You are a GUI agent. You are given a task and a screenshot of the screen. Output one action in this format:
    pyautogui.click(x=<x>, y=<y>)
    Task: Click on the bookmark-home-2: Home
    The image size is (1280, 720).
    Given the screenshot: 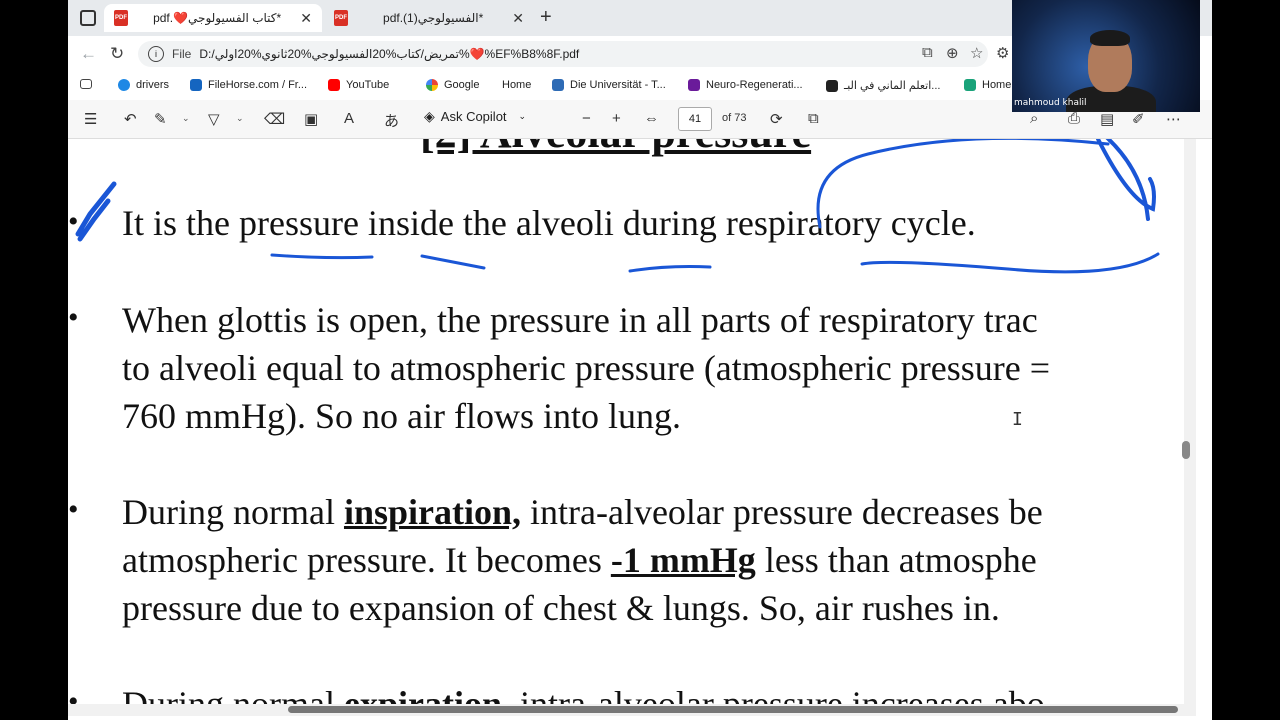 What is the action you would take?
    pyautogui.click(x=987, y=85)
    